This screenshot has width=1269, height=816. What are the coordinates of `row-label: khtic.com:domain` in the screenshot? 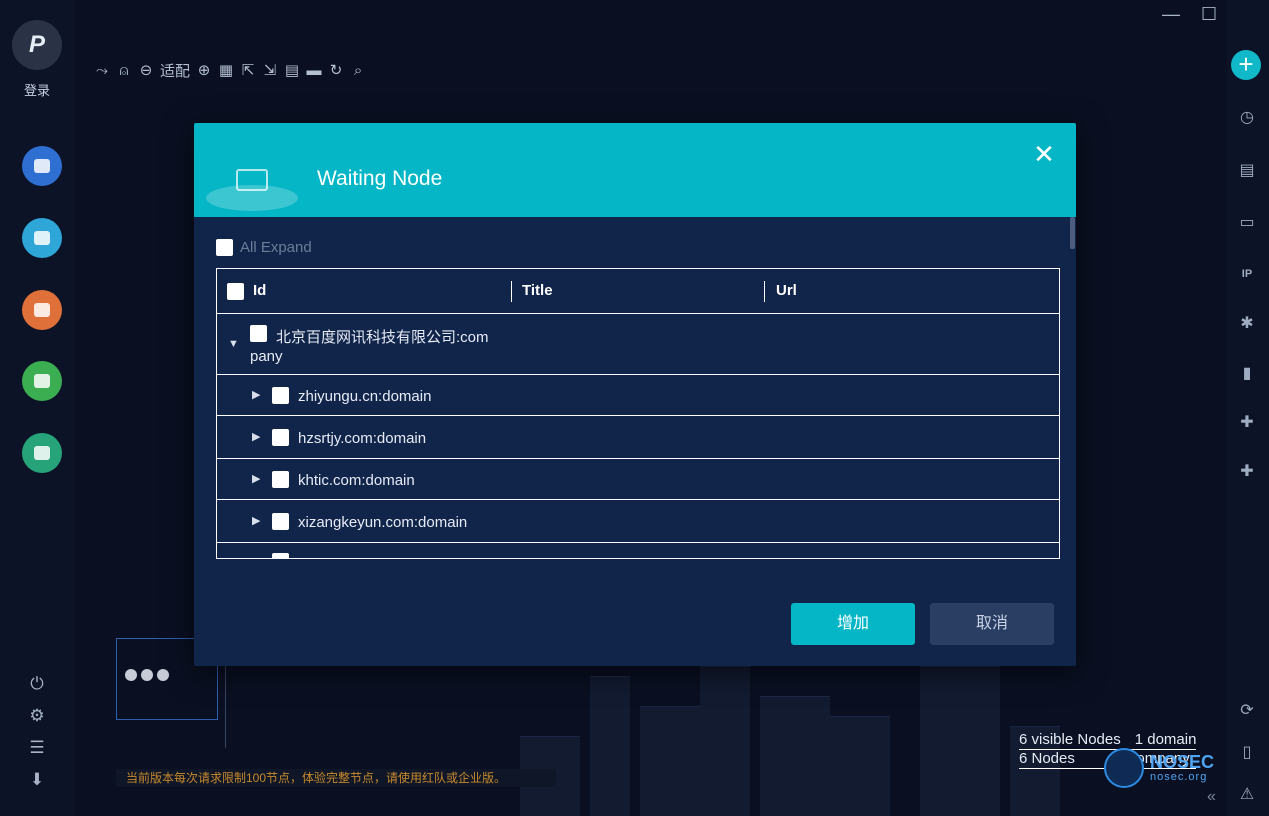 It's located at (356, 480).